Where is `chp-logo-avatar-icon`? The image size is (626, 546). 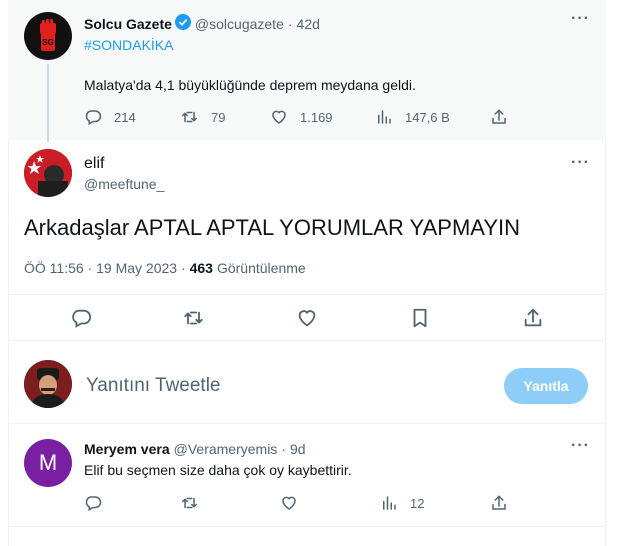
chp-logo-avatar-icon is located at coordinates (48, 173).